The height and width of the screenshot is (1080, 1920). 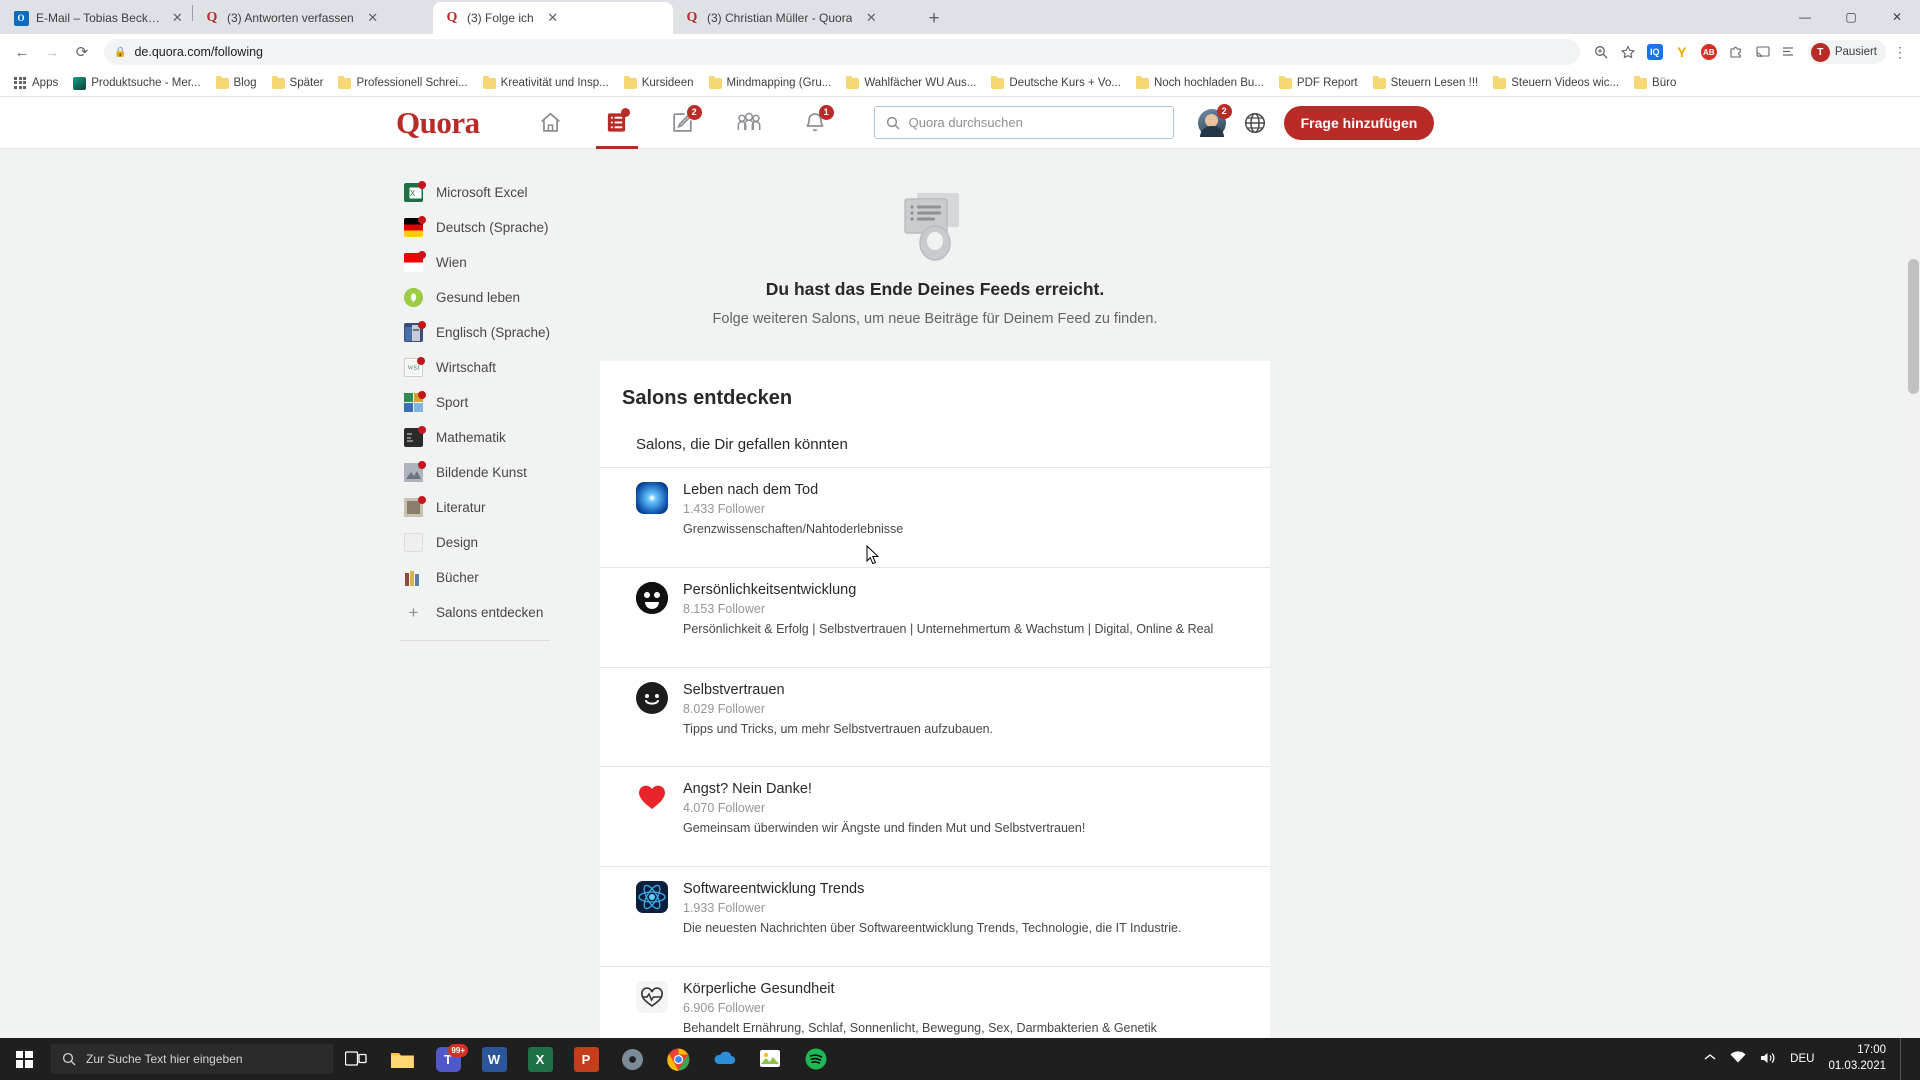 I want to click on close-window-button: ✕, so click(x=1897, y=17).